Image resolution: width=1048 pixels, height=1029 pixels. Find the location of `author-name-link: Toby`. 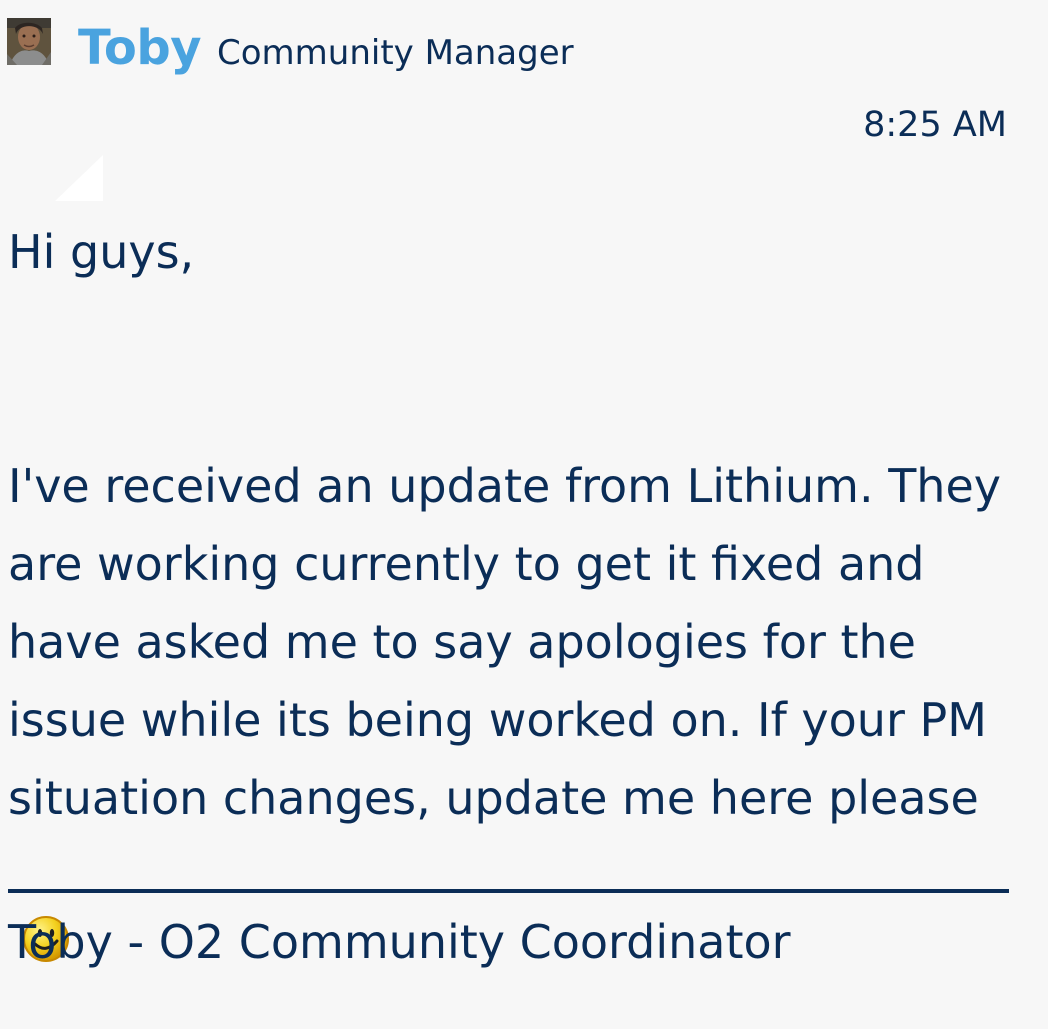

author-name-link: Toby is located at coordinates (140, 48).